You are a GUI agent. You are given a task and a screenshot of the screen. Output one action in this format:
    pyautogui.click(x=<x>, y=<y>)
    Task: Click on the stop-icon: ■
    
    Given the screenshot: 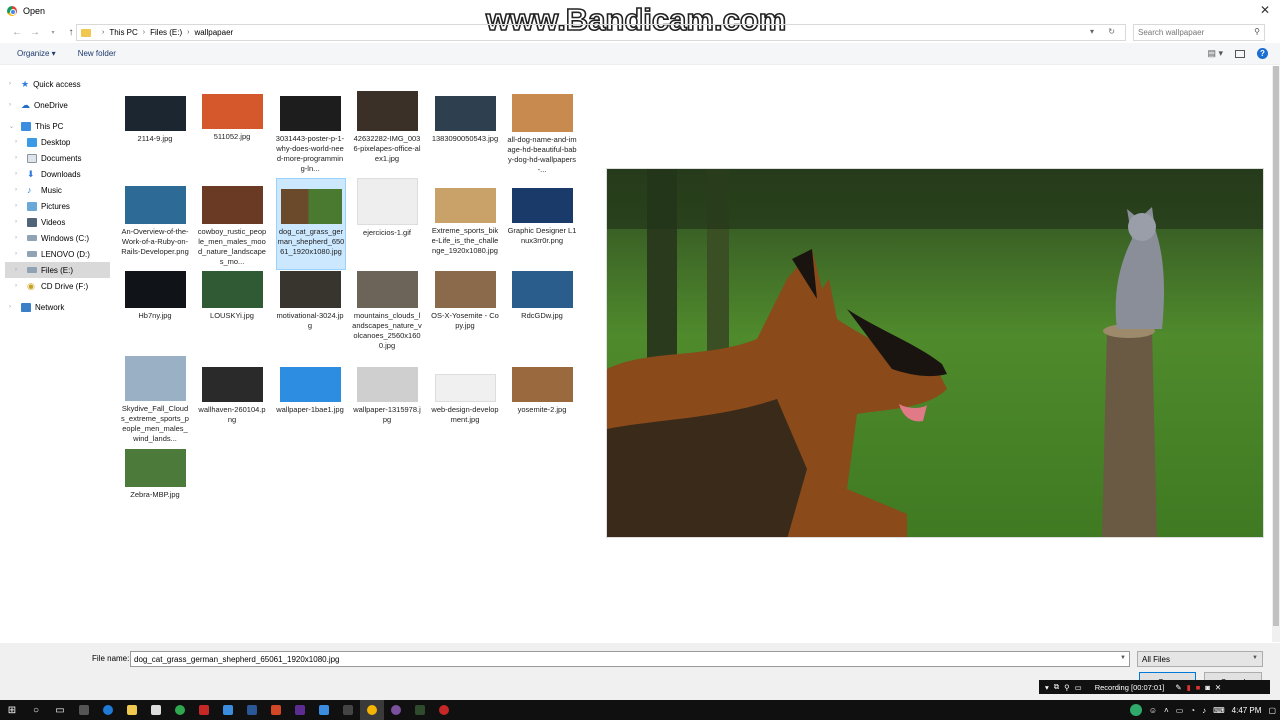 What is the action you would take?
    pyautogui.click(x=1198, y=687)
    